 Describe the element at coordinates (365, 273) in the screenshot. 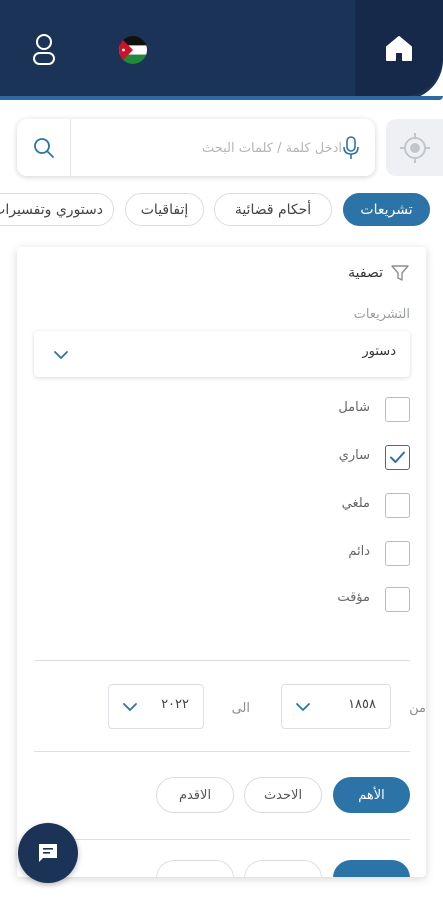

I see `filter-title: تصفية` at that location.